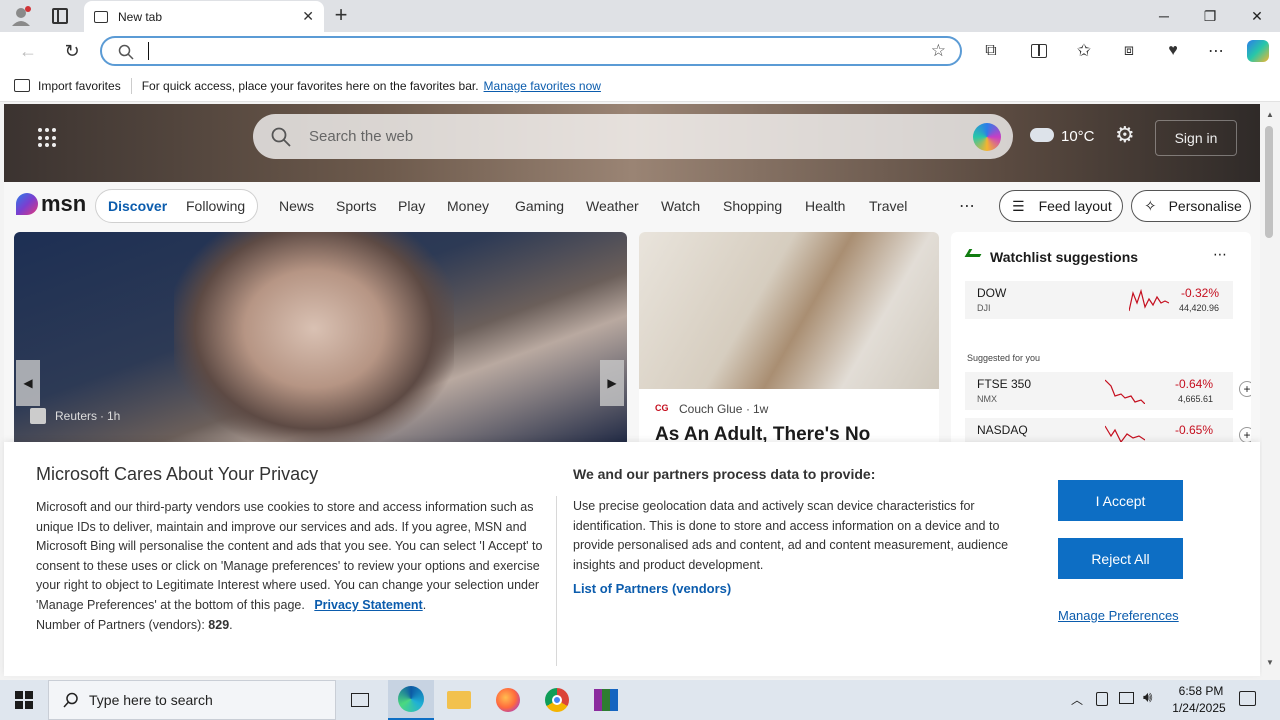  What do you see at coordinates (1061, 206) in the screenshot?
I see `feed-layout-button: ☰ Feed layout` at bounding box center [1061, 206].